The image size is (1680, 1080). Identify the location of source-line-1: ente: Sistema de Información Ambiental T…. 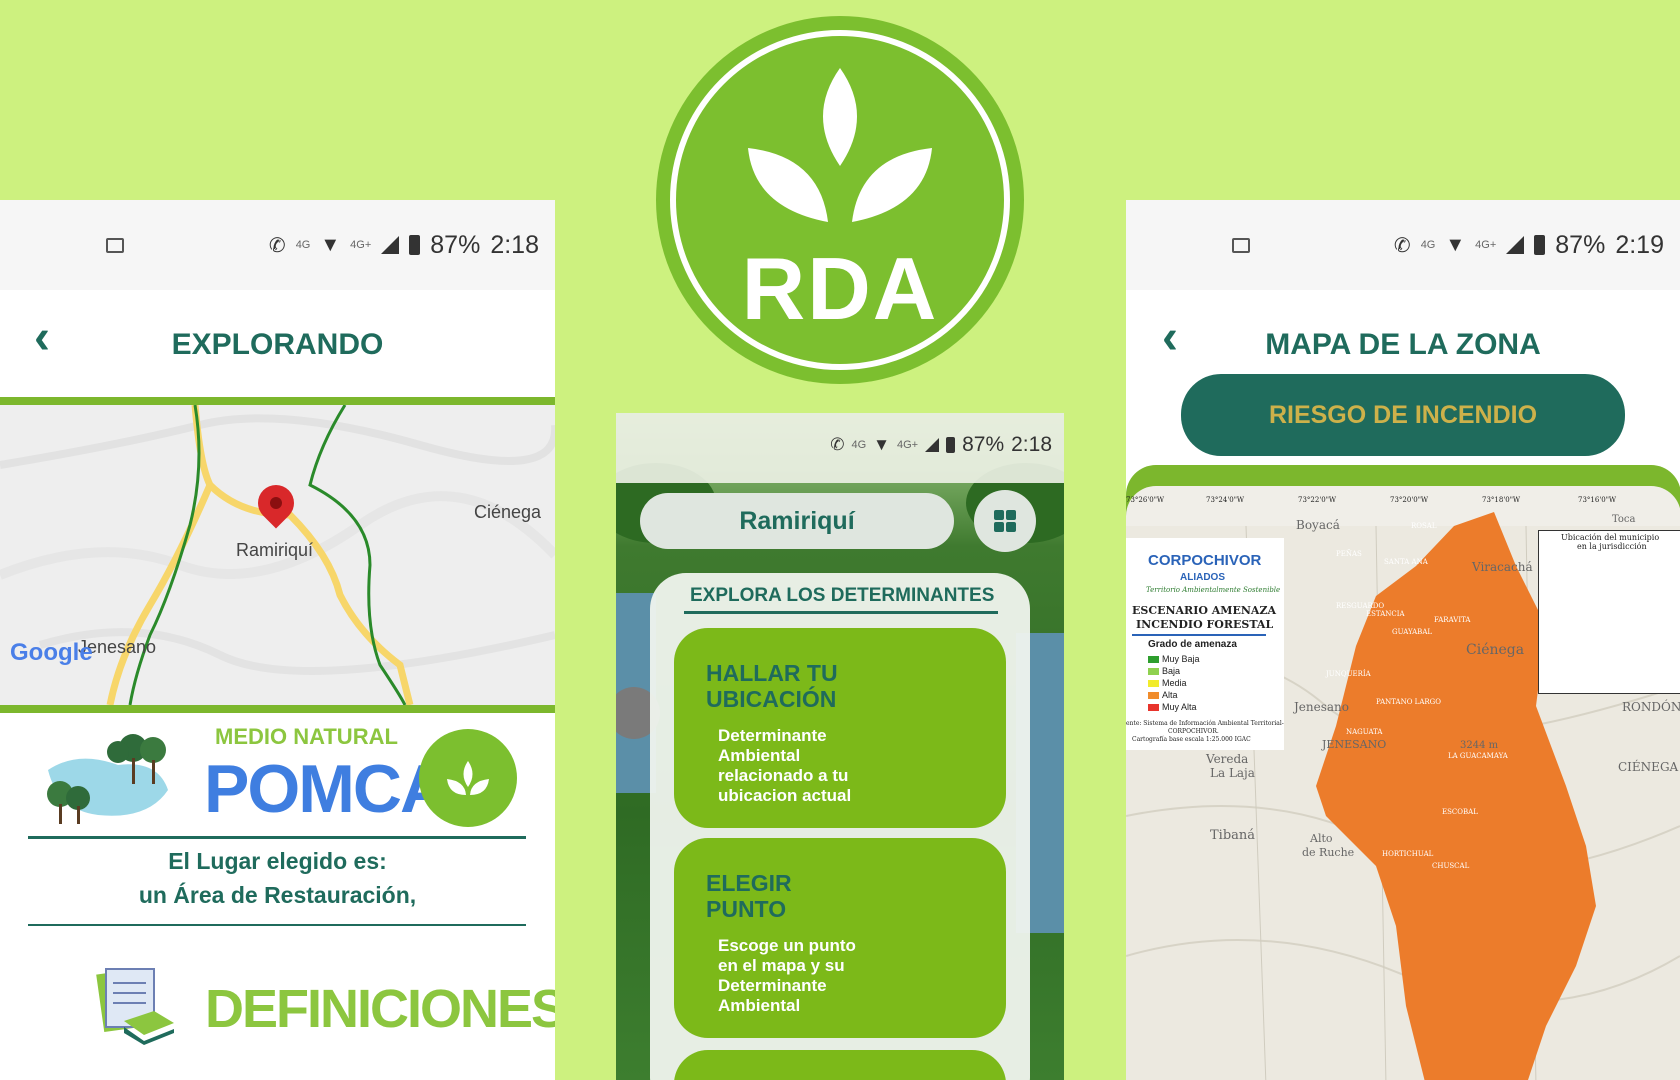
(1205, 723).